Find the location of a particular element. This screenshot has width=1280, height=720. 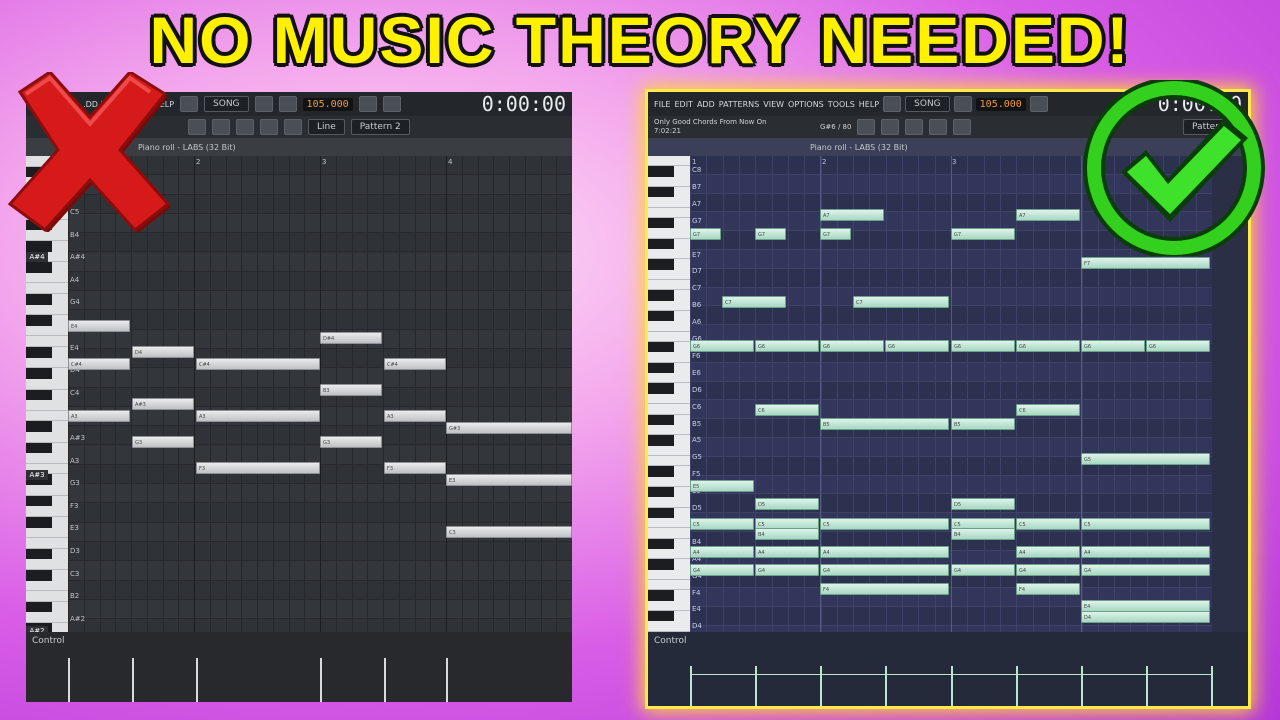

left-snap-select: Line is located at coordinates (326, 127).